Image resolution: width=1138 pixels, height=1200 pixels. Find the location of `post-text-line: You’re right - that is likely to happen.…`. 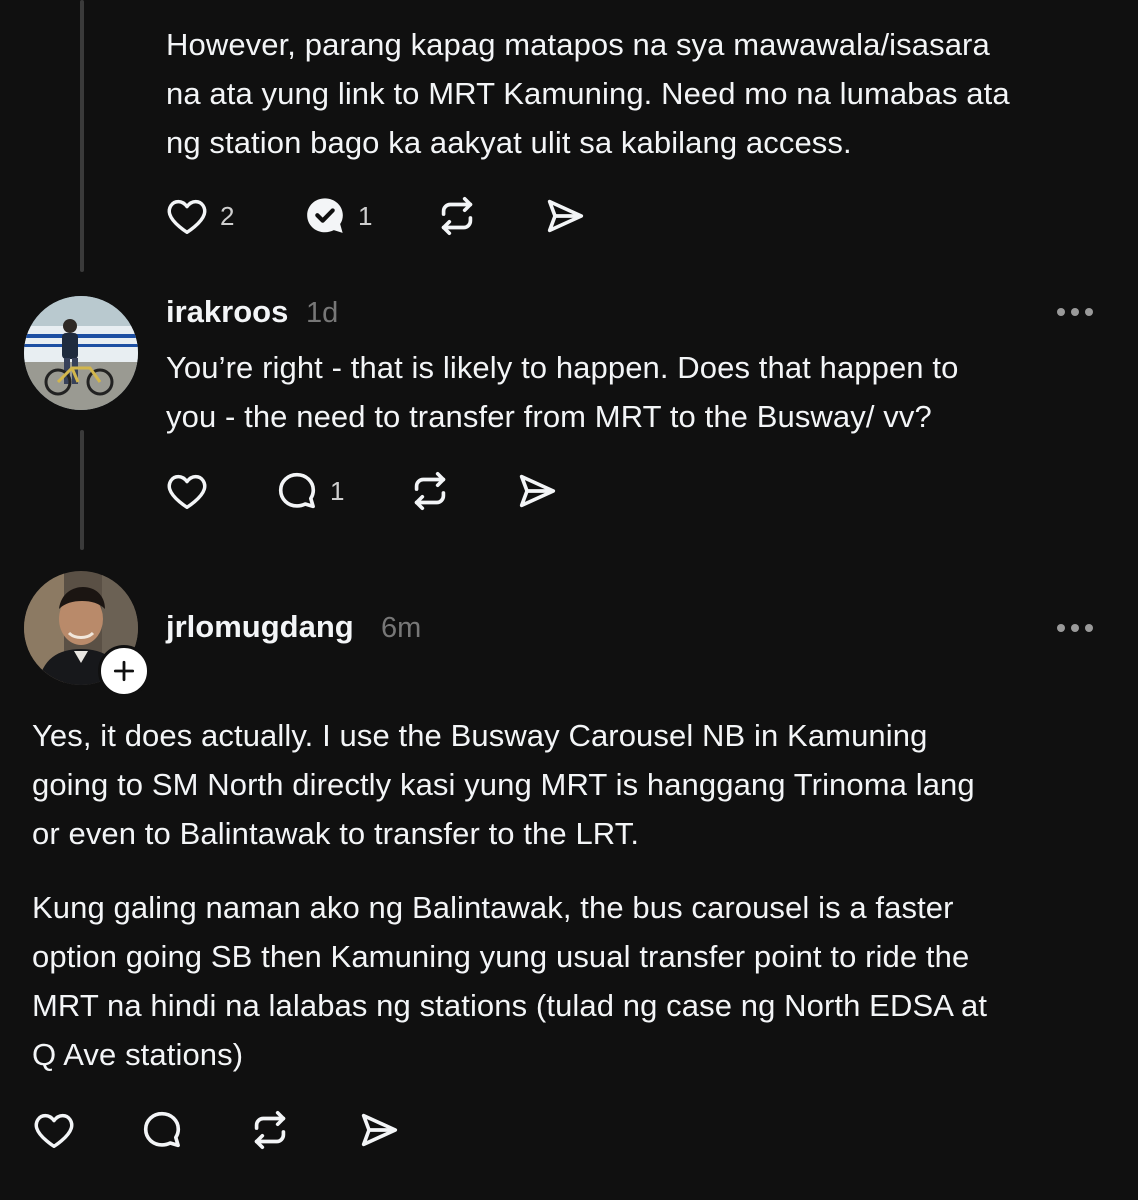

post-text-line: You’re right - that is likely to happen.… is located at coordinates (562, 367).